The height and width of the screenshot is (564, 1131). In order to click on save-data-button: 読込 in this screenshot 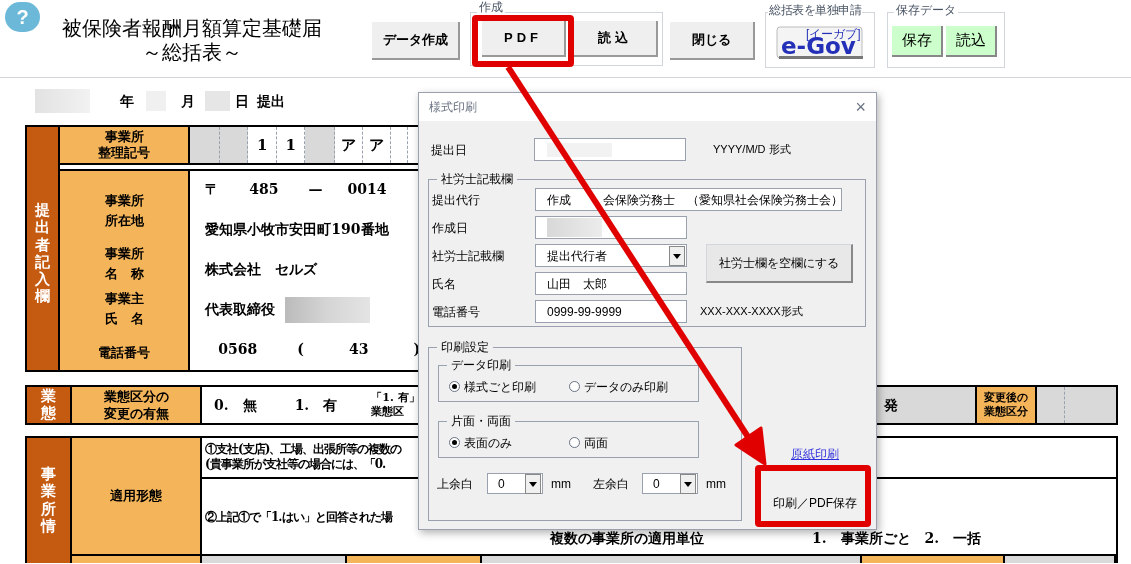, I will do `click(971, 41)`.